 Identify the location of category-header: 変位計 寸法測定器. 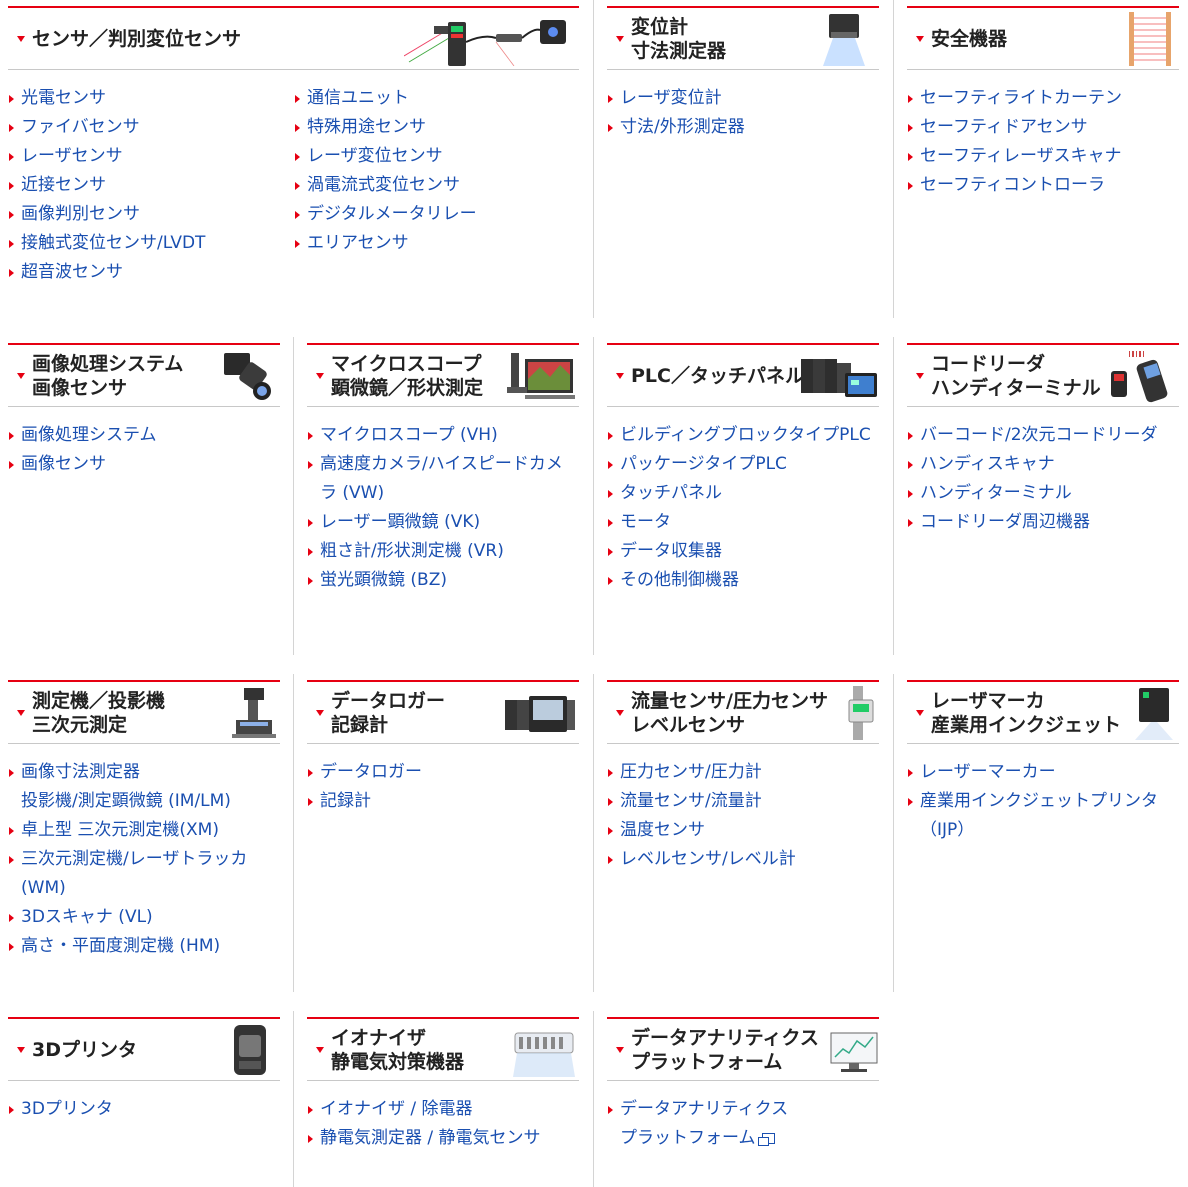
(743, 38).